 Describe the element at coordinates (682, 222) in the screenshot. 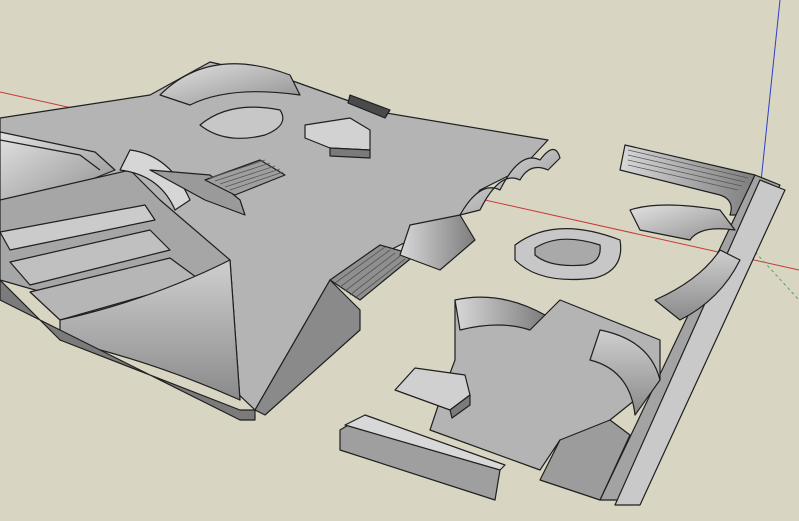

I see `right-small-bowl` at that location.